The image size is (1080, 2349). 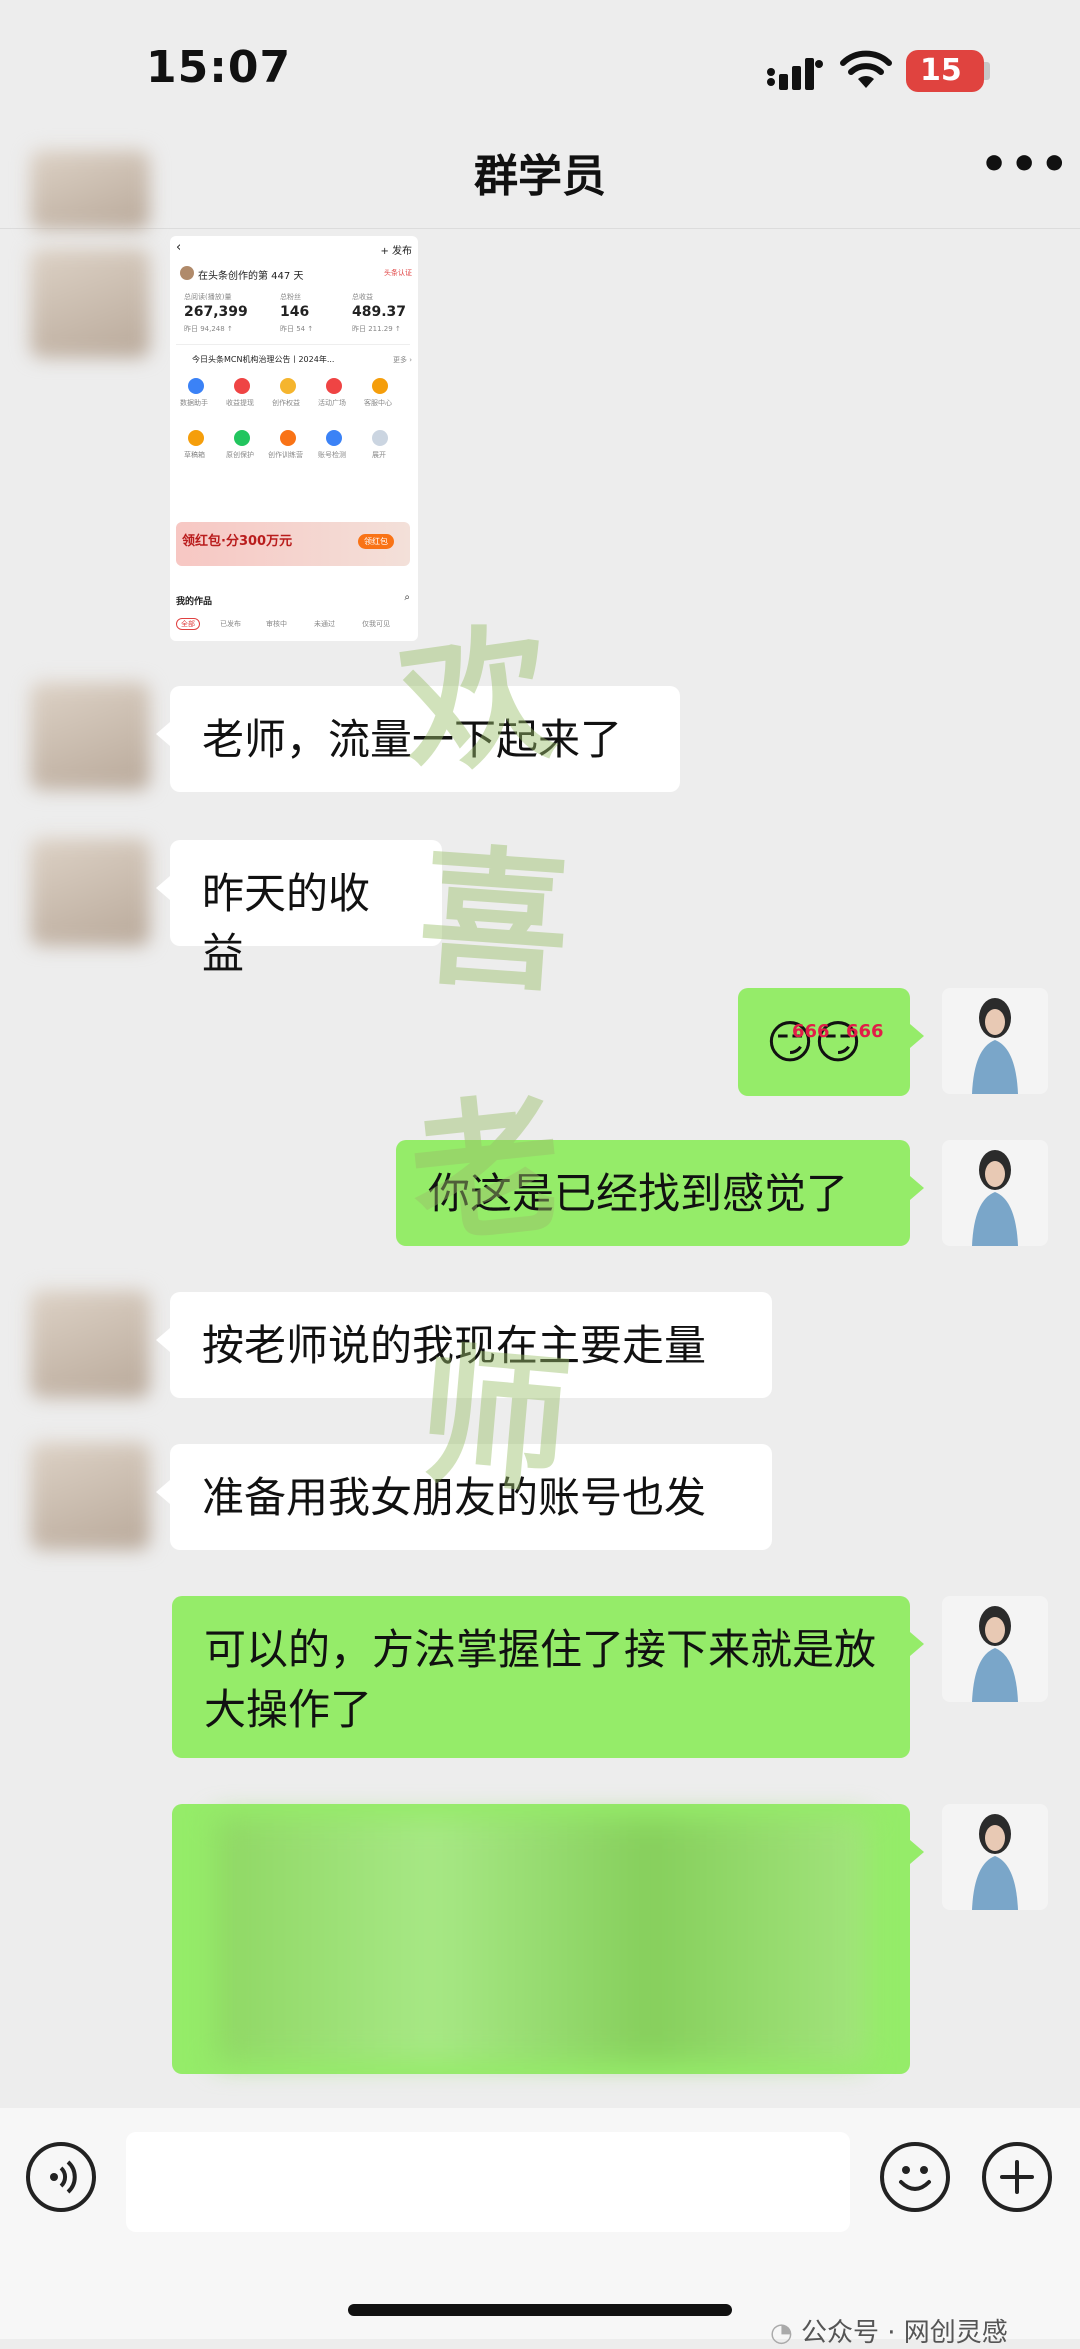 I want to click on tool-label: 展开, so click(x=379, y=455).